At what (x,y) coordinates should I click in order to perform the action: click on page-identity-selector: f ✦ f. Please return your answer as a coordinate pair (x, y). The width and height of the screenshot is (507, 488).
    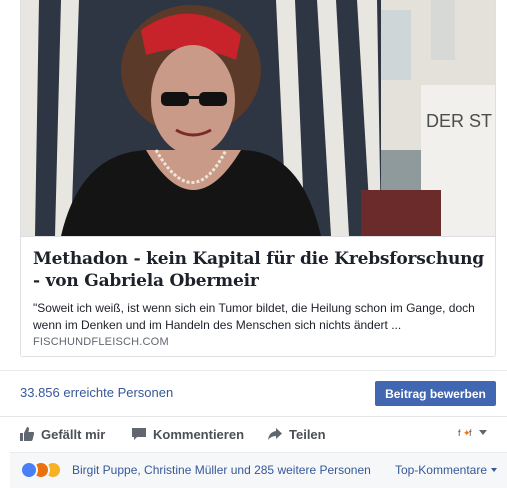
    Looking at the image, I should click on (472, 432).